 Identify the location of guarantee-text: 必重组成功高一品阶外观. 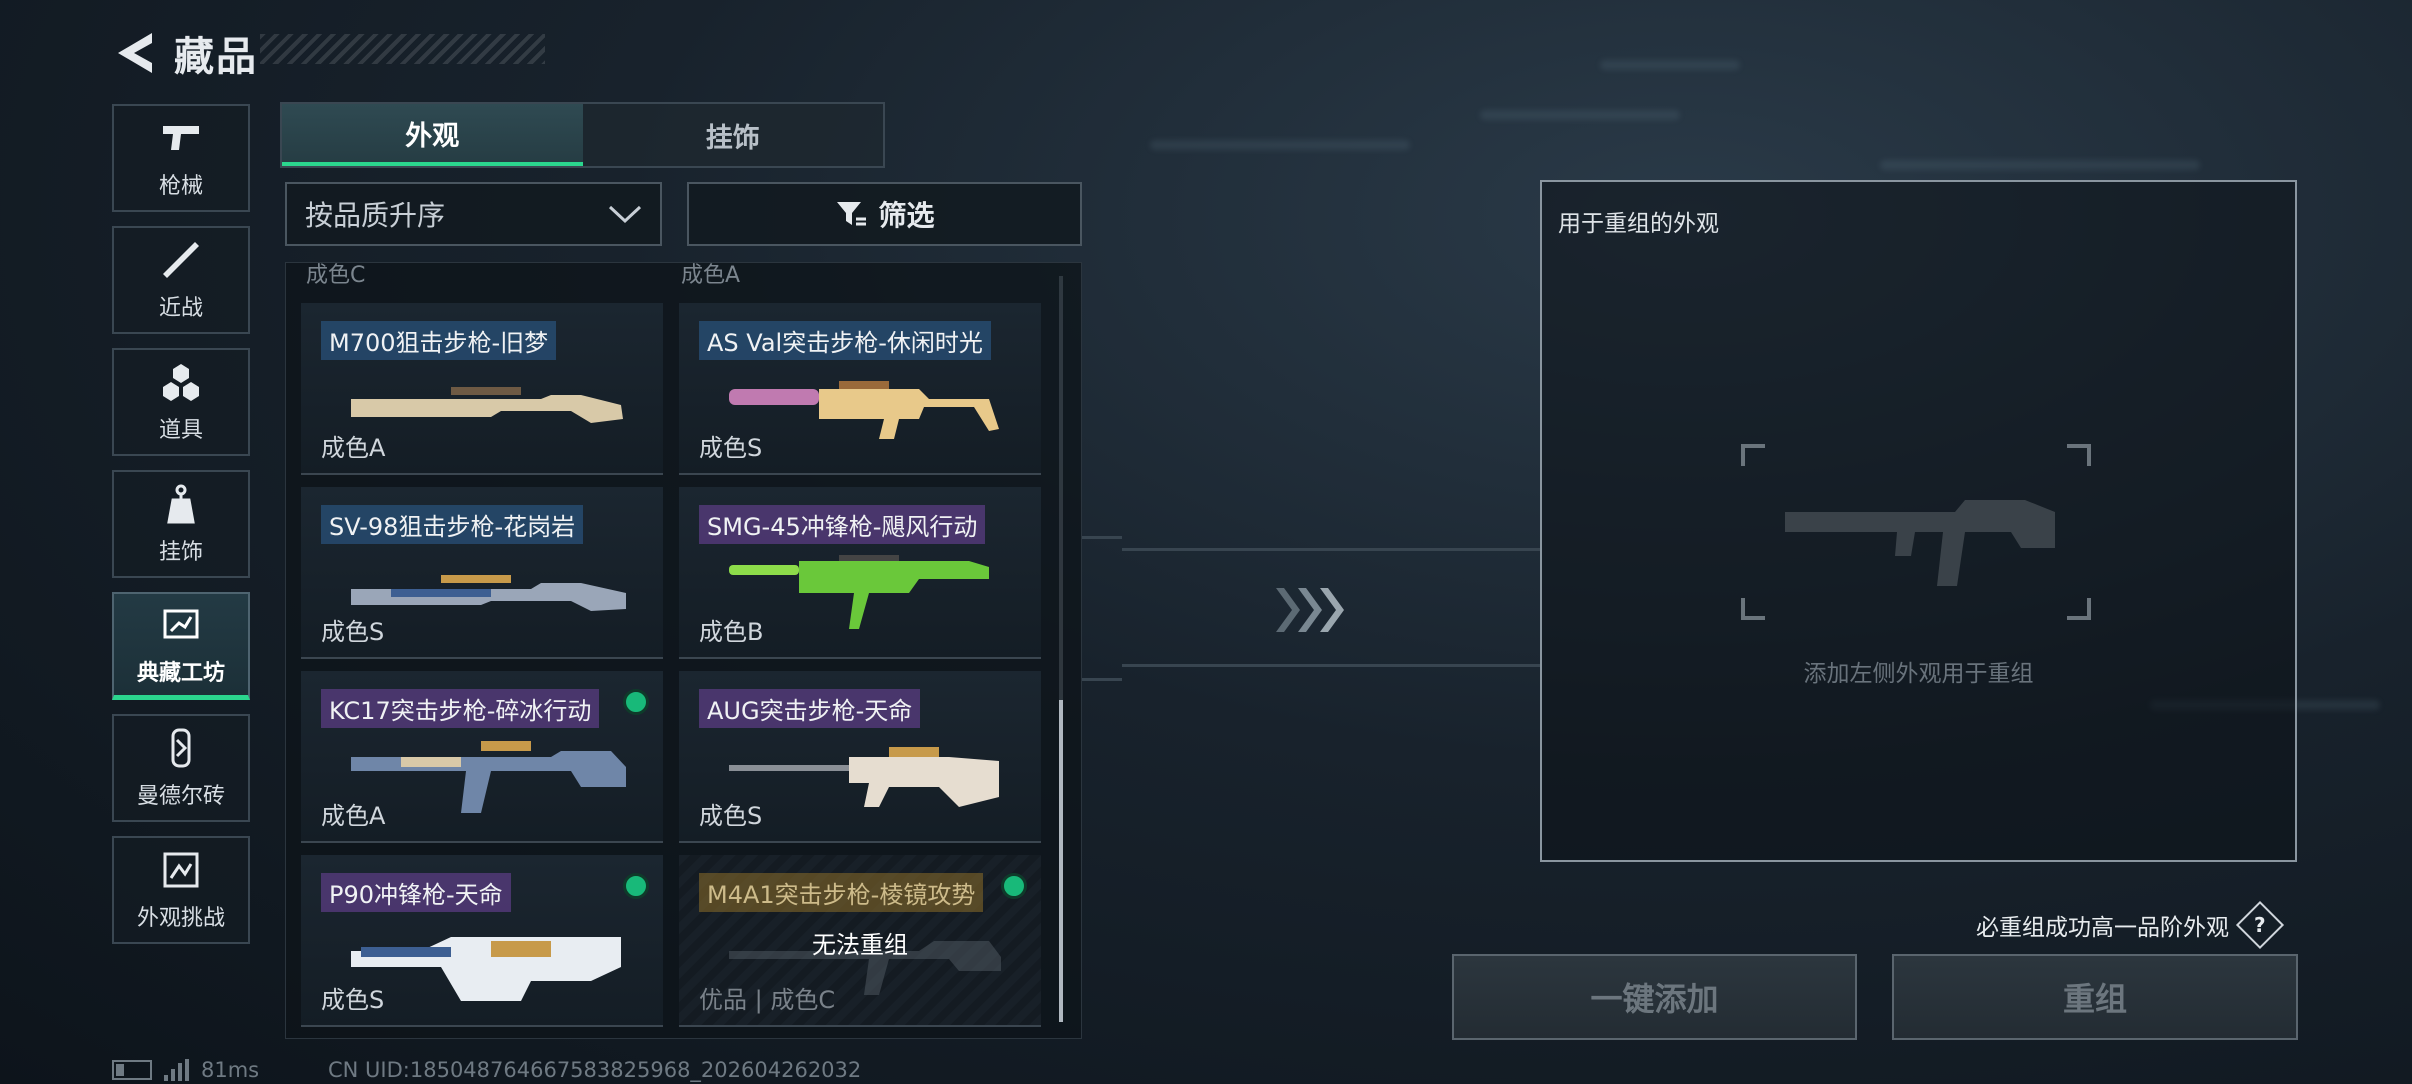
(2102, 928).